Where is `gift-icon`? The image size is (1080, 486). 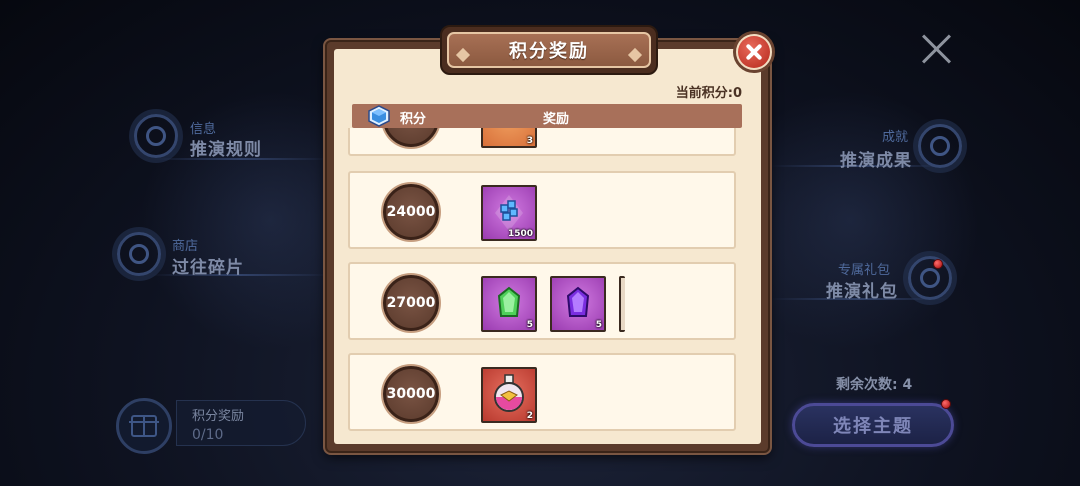
gift-icon is located at coordinates (144, 426).